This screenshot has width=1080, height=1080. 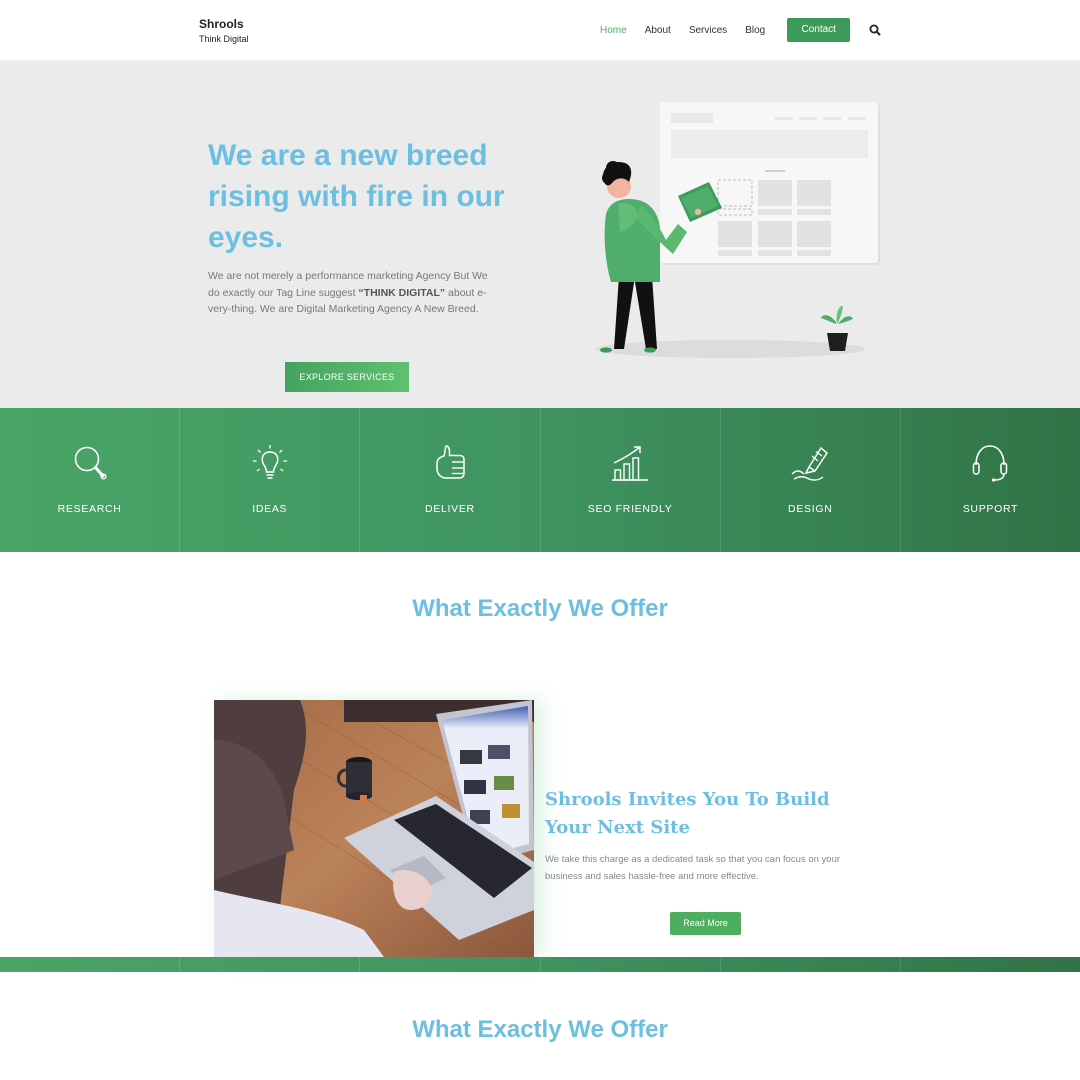 I want to click on search-icon, so click(x=875, y=30).